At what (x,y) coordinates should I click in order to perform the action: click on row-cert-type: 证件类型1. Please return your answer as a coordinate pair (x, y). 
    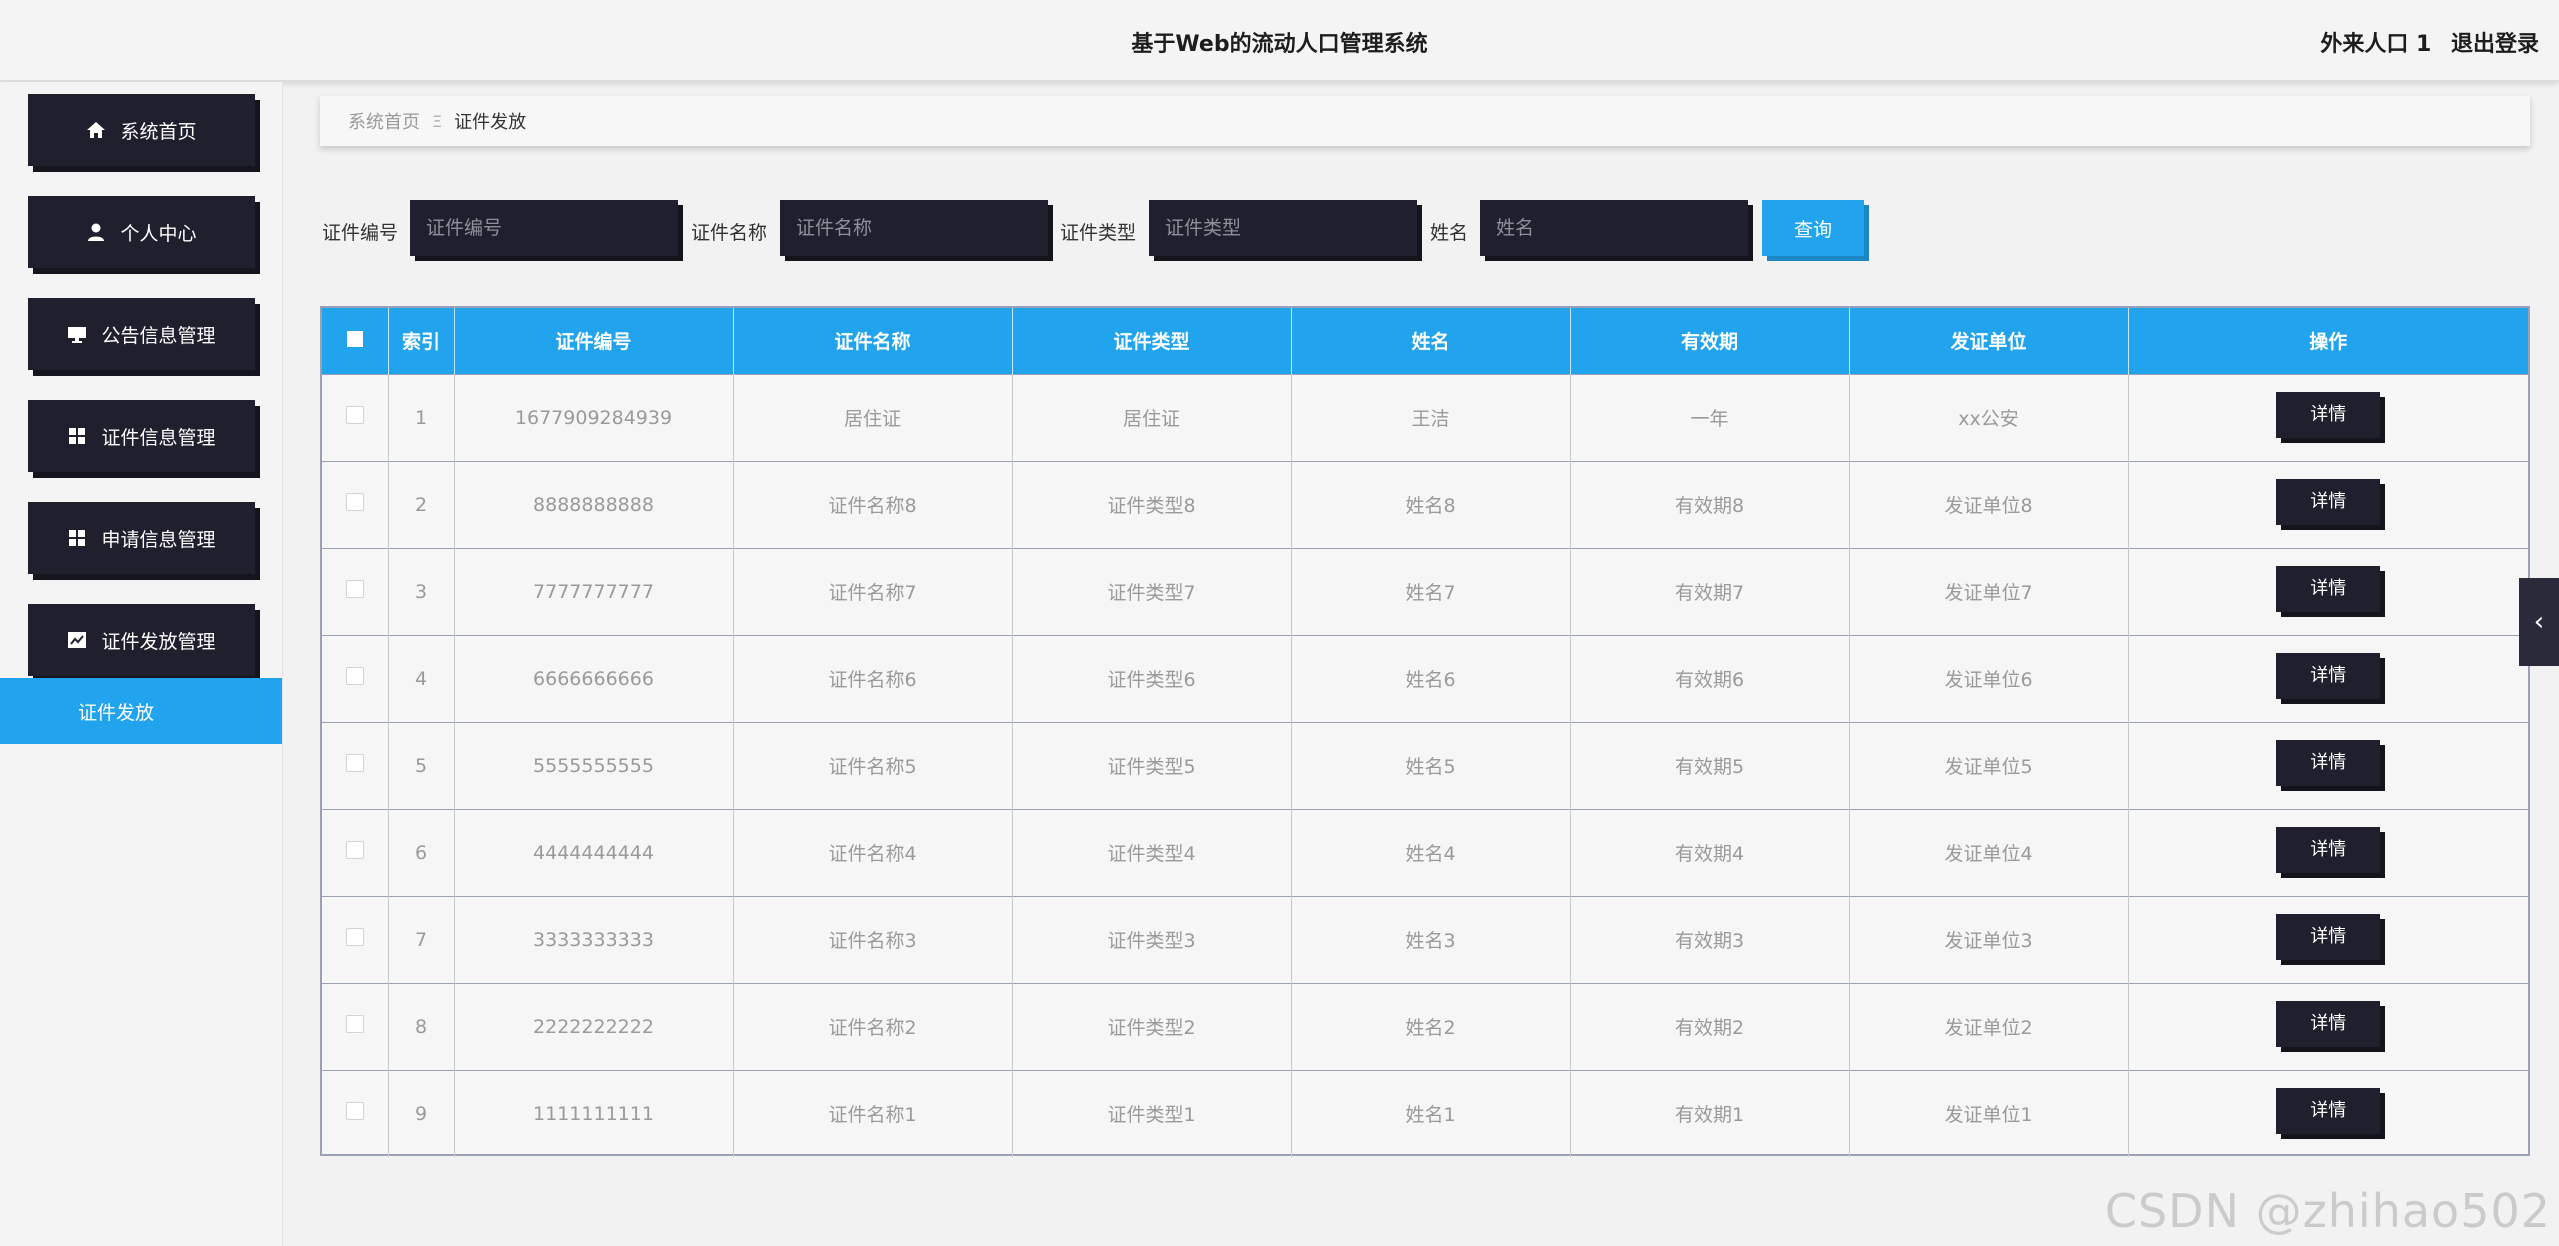
    Looking at the image, I should click on (1152, 1113).